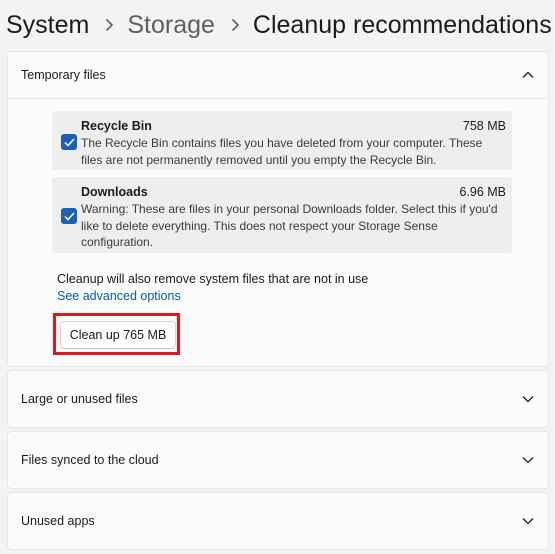 The image size is (555, 554). I want to click on breadcrumb: System Storage Cleanup recommendations, so click(279, 25).